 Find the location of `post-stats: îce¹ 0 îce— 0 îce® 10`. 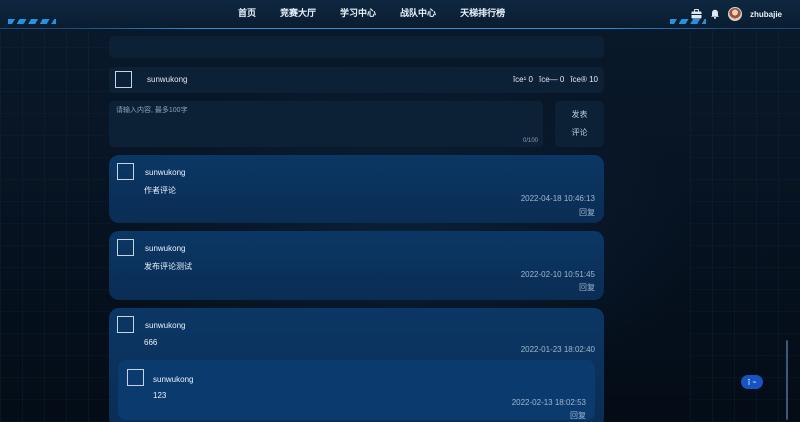

post-stats: îce¹ 0 îce— 0 îce® 10 is located at coordinates (555, 79).